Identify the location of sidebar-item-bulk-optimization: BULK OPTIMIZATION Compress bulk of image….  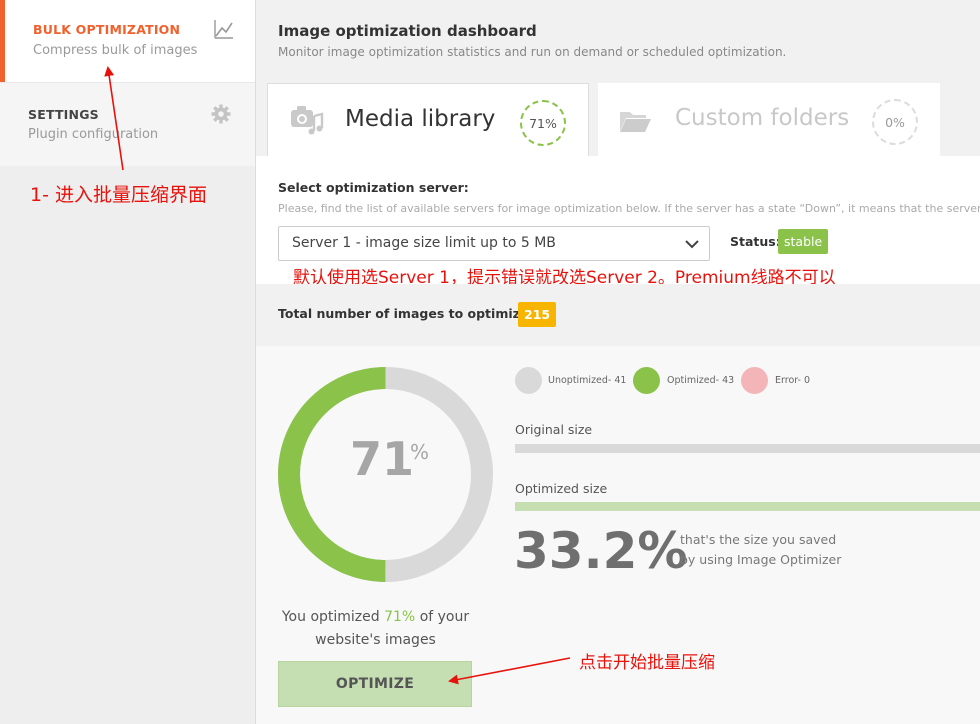
(127, 41).